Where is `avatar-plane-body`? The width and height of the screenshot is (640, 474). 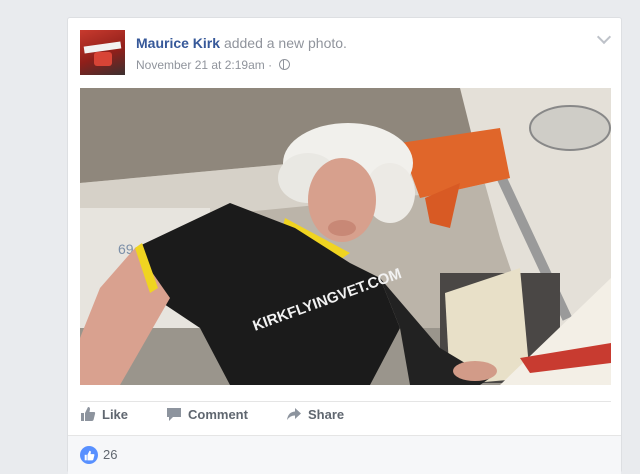
avatar-plane-body is located at coordinates (103, 59).